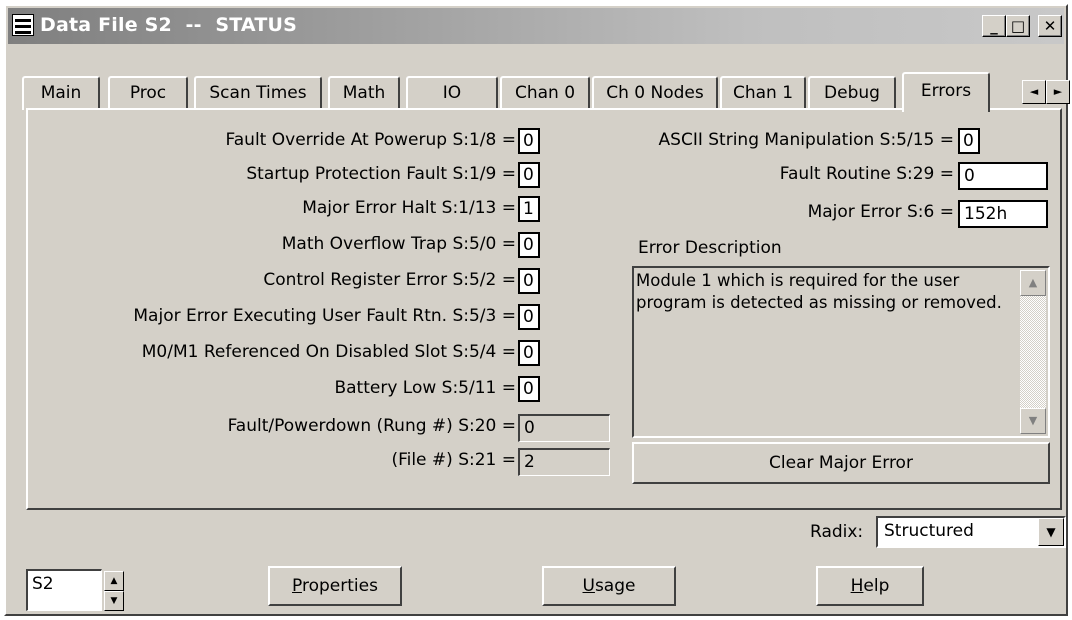  I want to click on tab-errors: Errors, so click(946, 92).